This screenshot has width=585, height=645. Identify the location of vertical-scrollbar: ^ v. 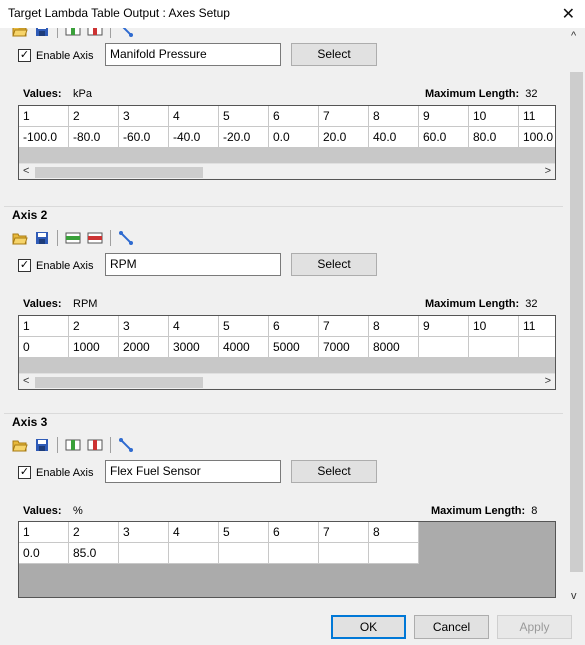
(576, 317).